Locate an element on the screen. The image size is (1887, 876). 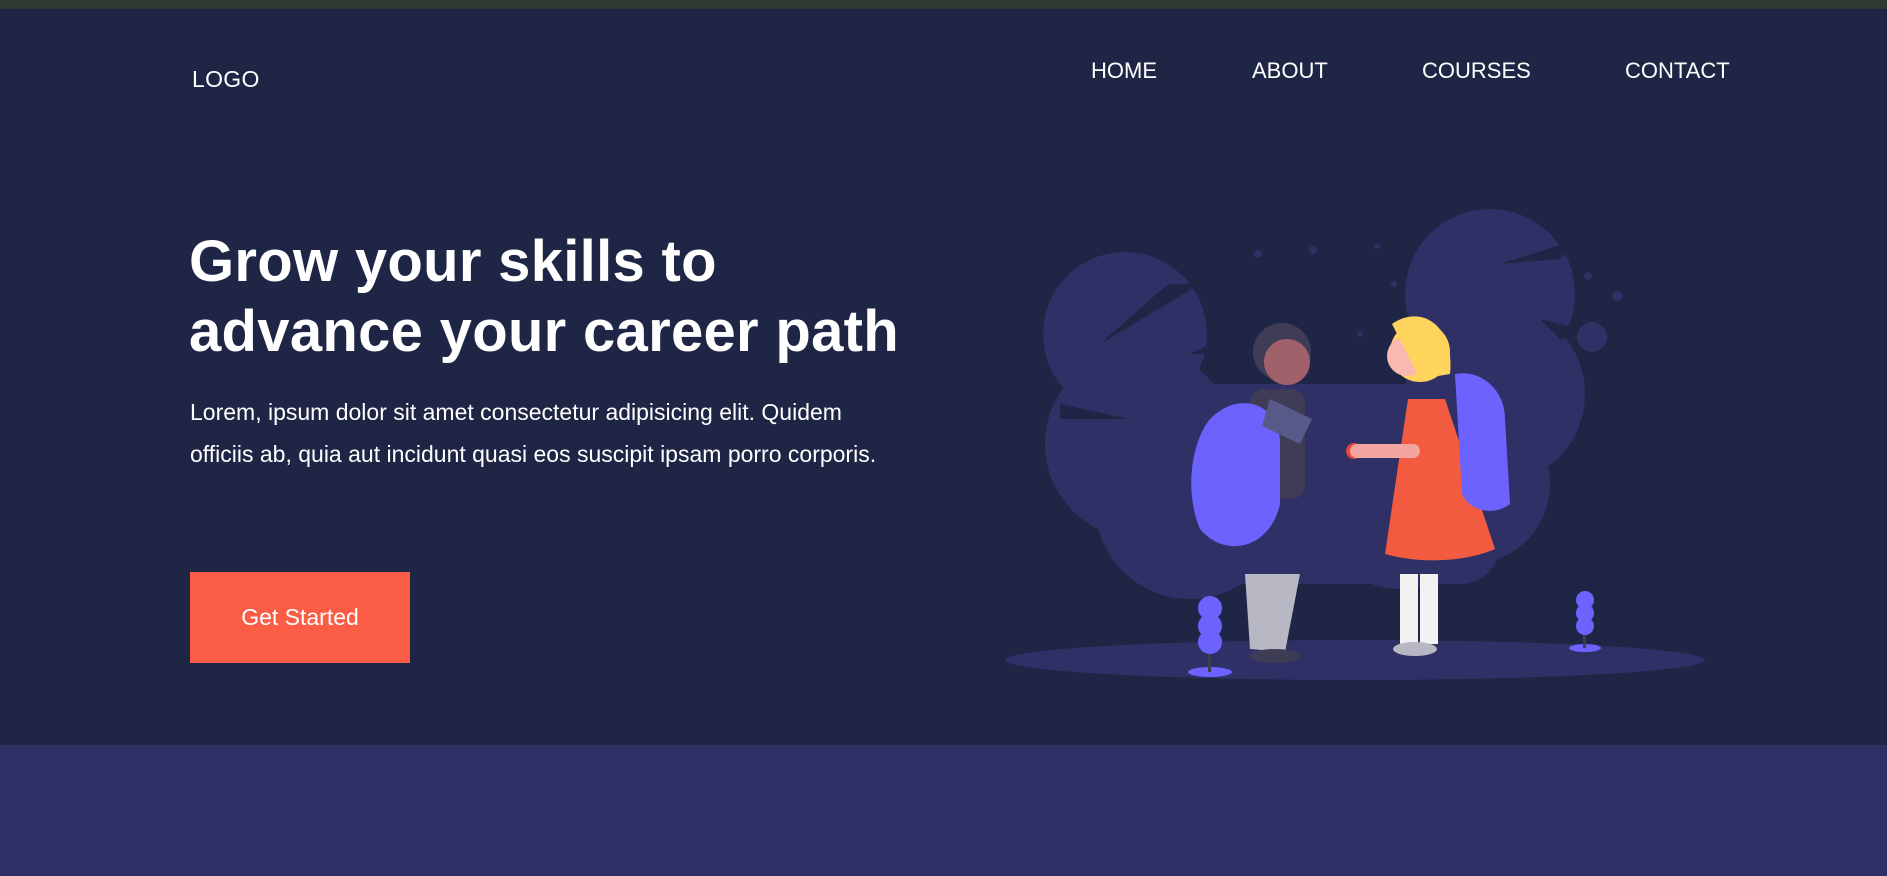
hero-headline-line-1: Grow your skills to is located at coordinates (453, 261).